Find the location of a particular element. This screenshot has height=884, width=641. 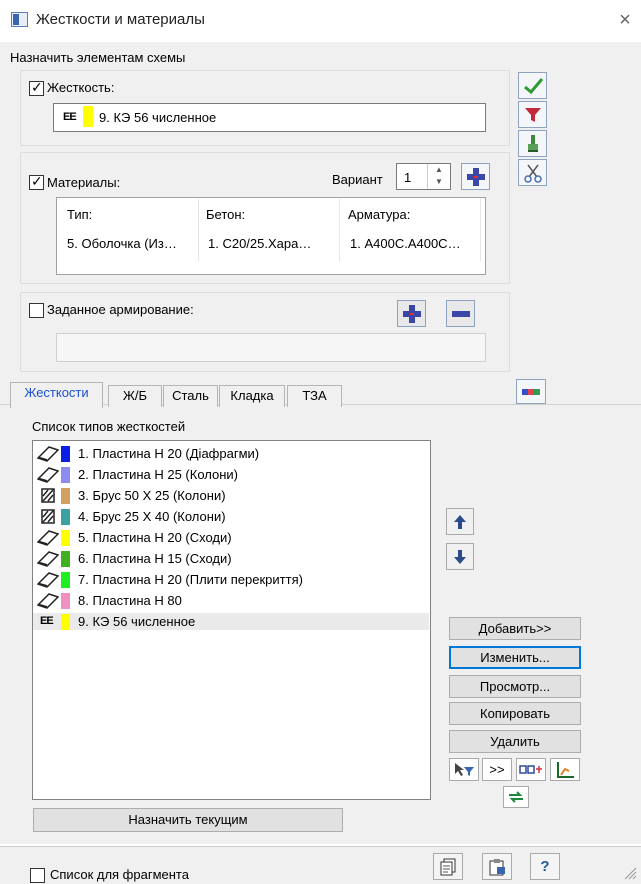

stiffness-color-swatch is located at coordinates (88, 116).